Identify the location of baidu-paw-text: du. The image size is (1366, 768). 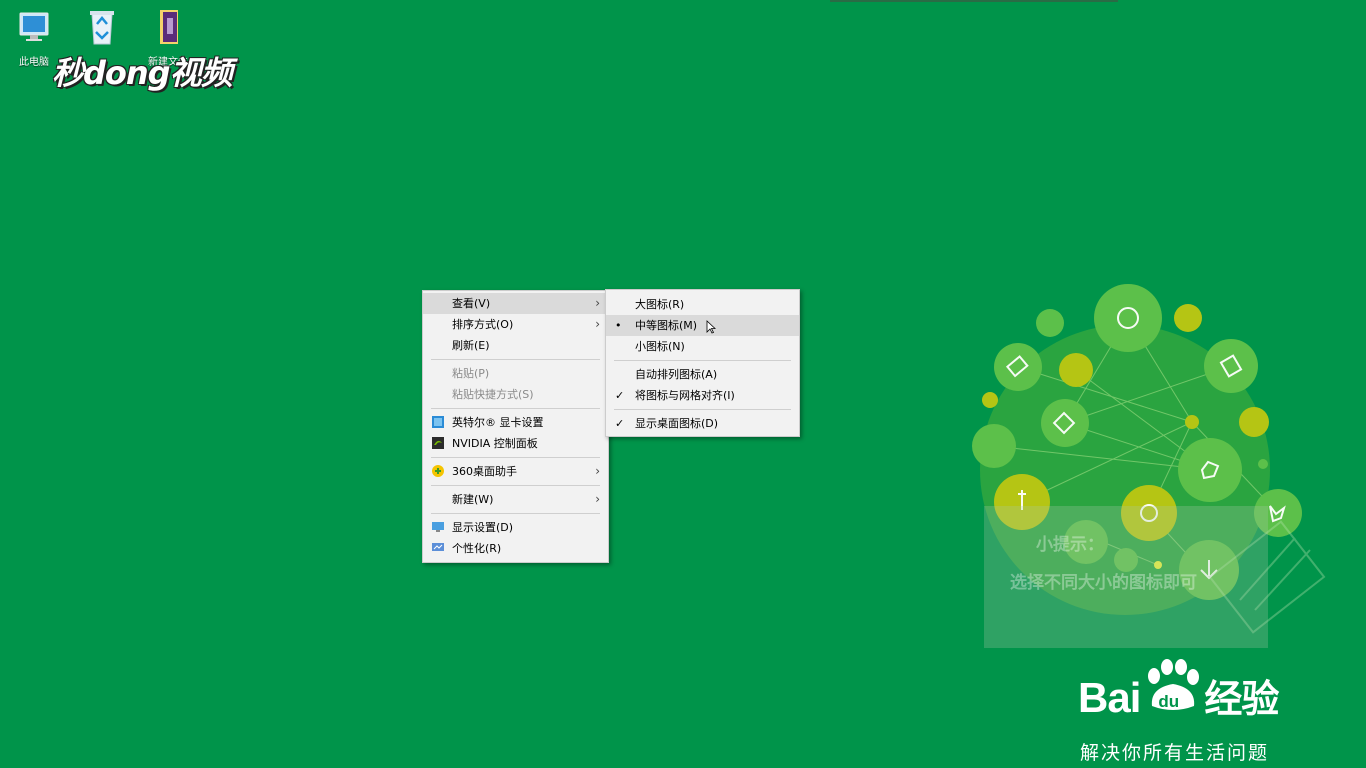
(1169, 701).